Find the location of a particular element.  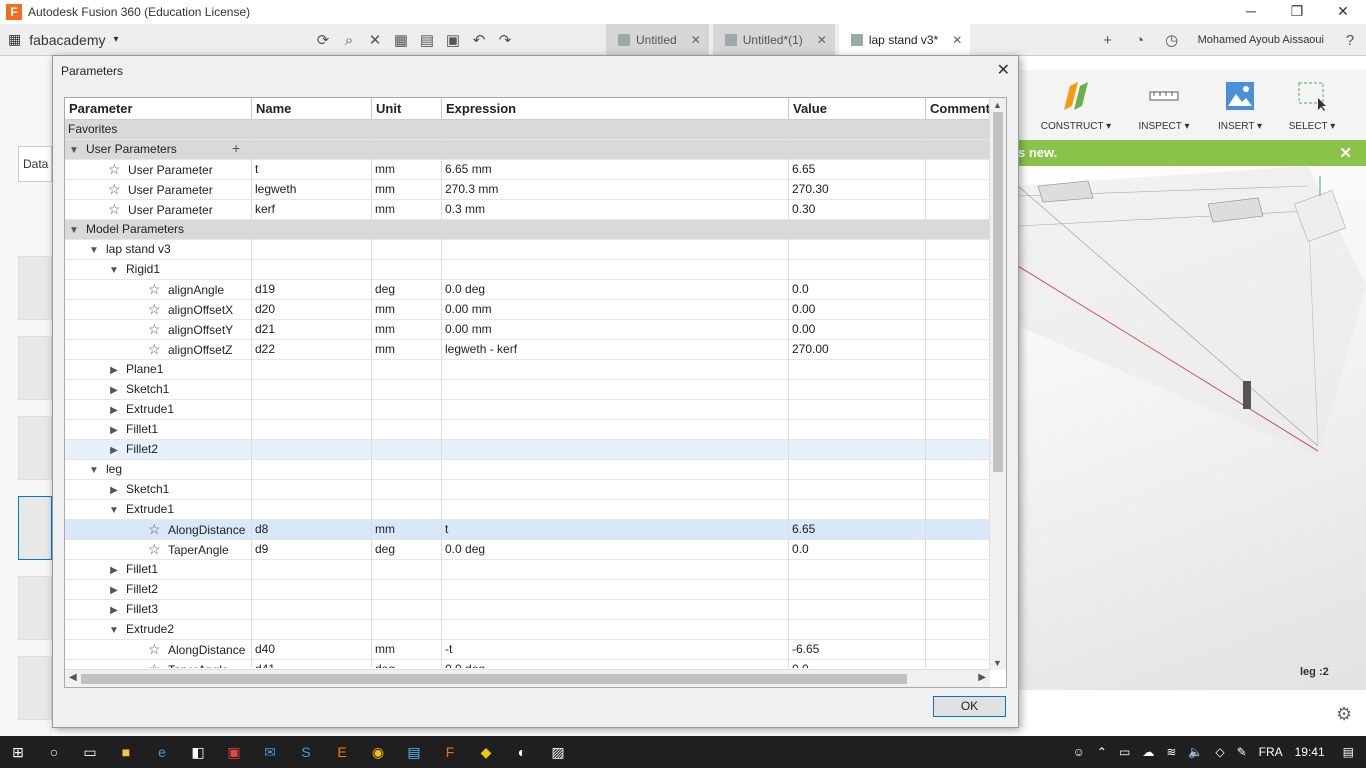

construct-menu: CONSTRUCT ▾ is located at coordinates (1076, 106).